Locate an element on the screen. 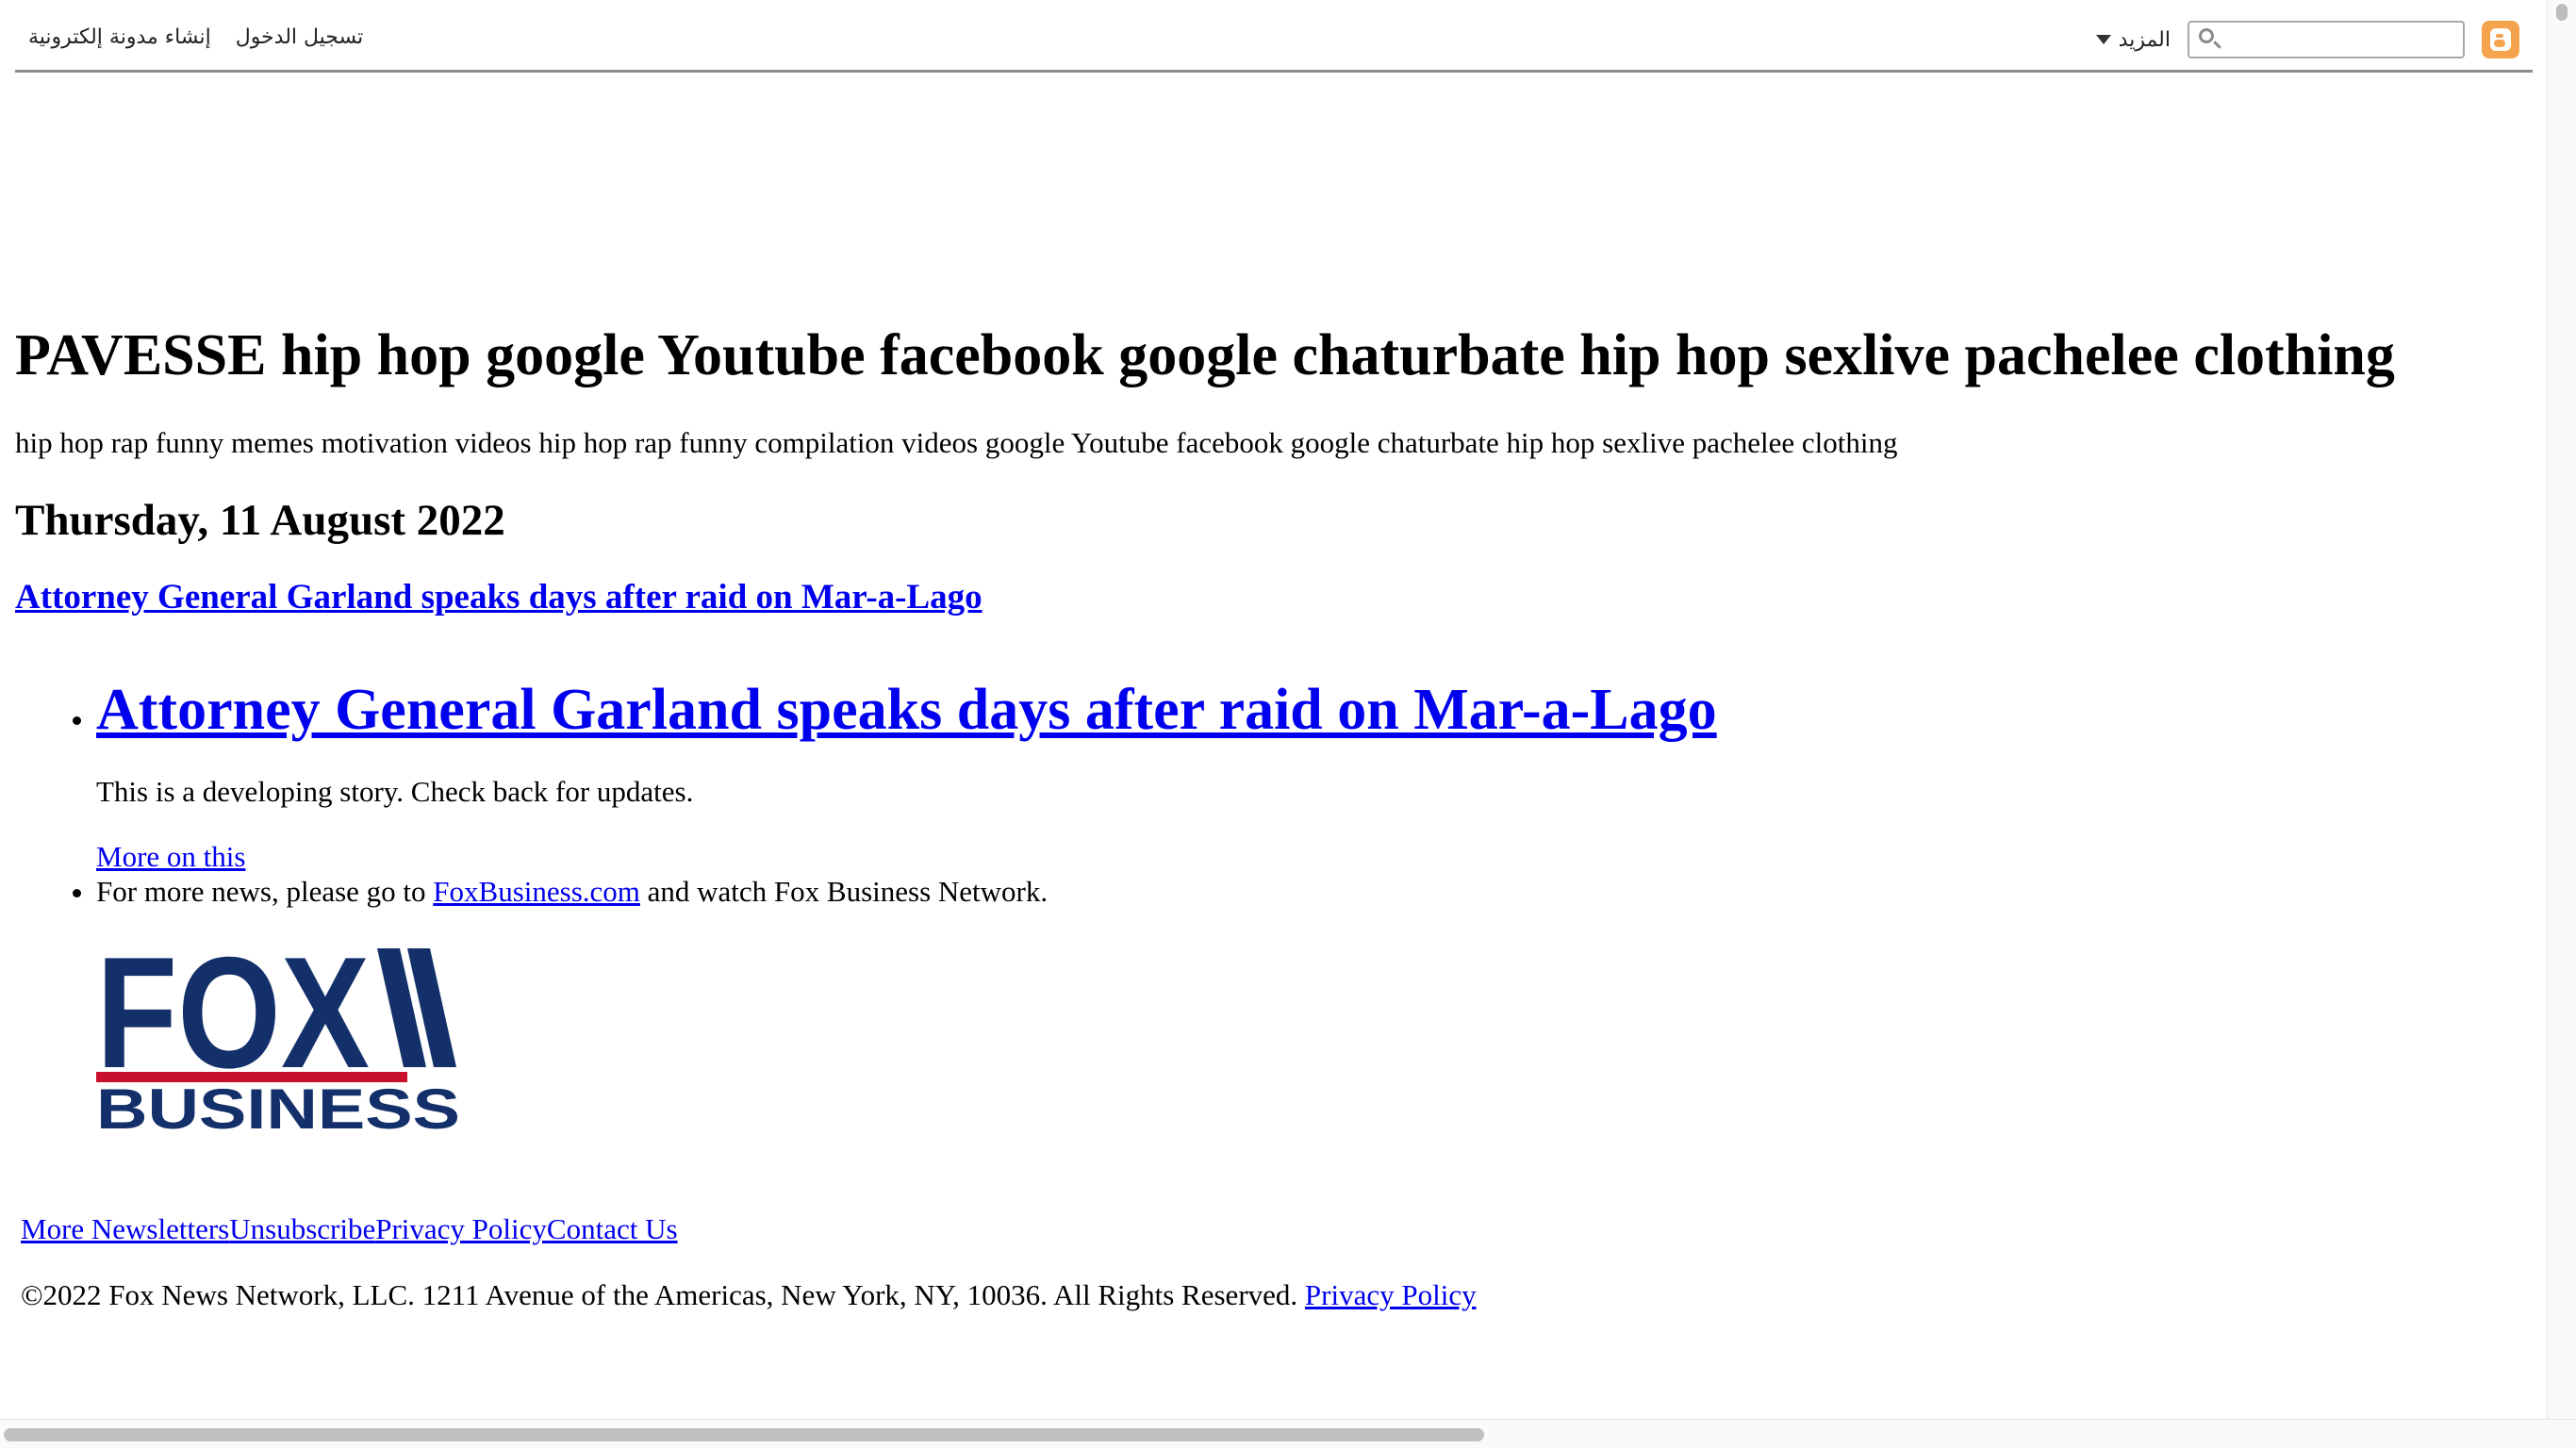  post-date-header: Thursday, 11 August 2022 is located at coordinates (260, 520).